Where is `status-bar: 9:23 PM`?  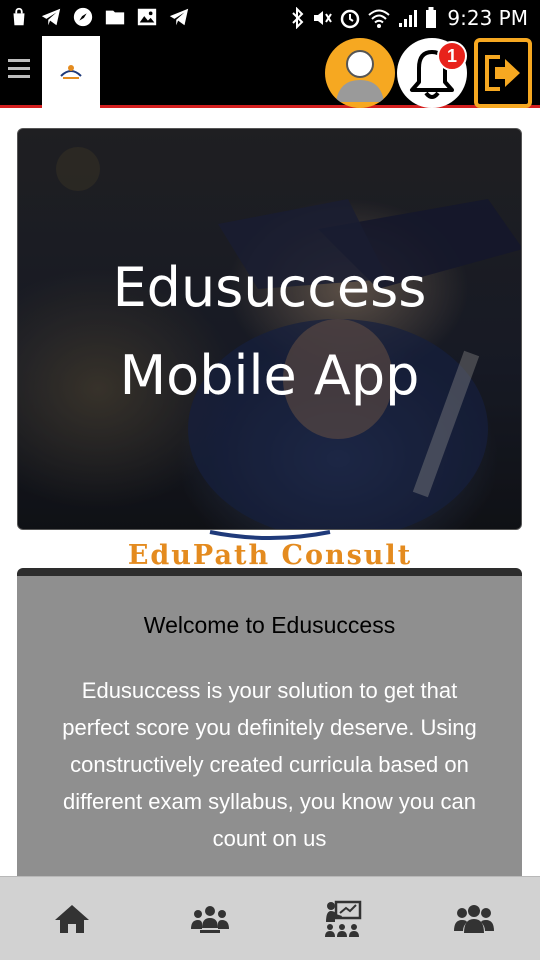
status-bar: 9:23 PM is located at coordinates (270, 18).